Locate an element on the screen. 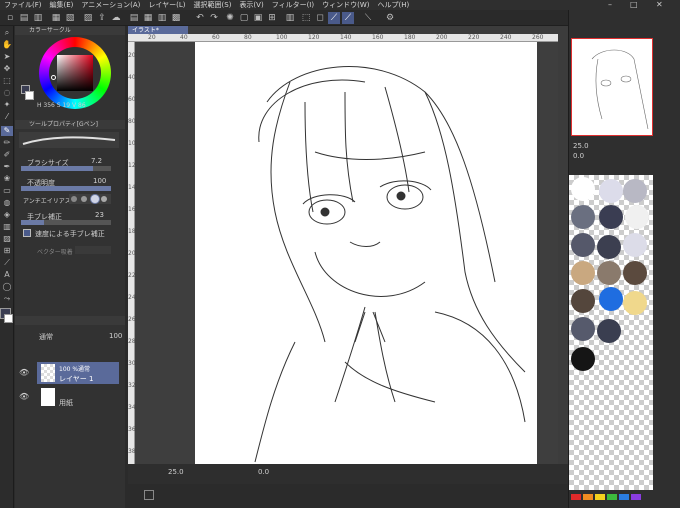  settings-icon: ⚙ is located at coordinates (390, 18).